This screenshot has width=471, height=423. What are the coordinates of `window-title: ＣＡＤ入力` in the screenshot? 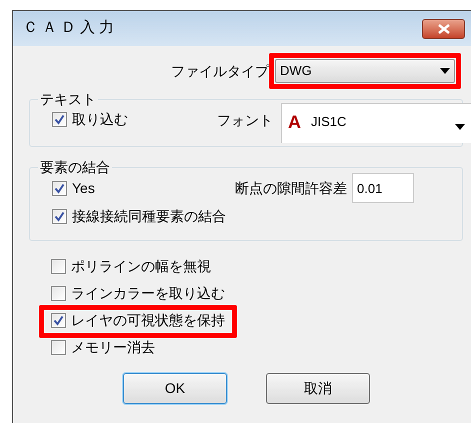 It's located at (70, 28).